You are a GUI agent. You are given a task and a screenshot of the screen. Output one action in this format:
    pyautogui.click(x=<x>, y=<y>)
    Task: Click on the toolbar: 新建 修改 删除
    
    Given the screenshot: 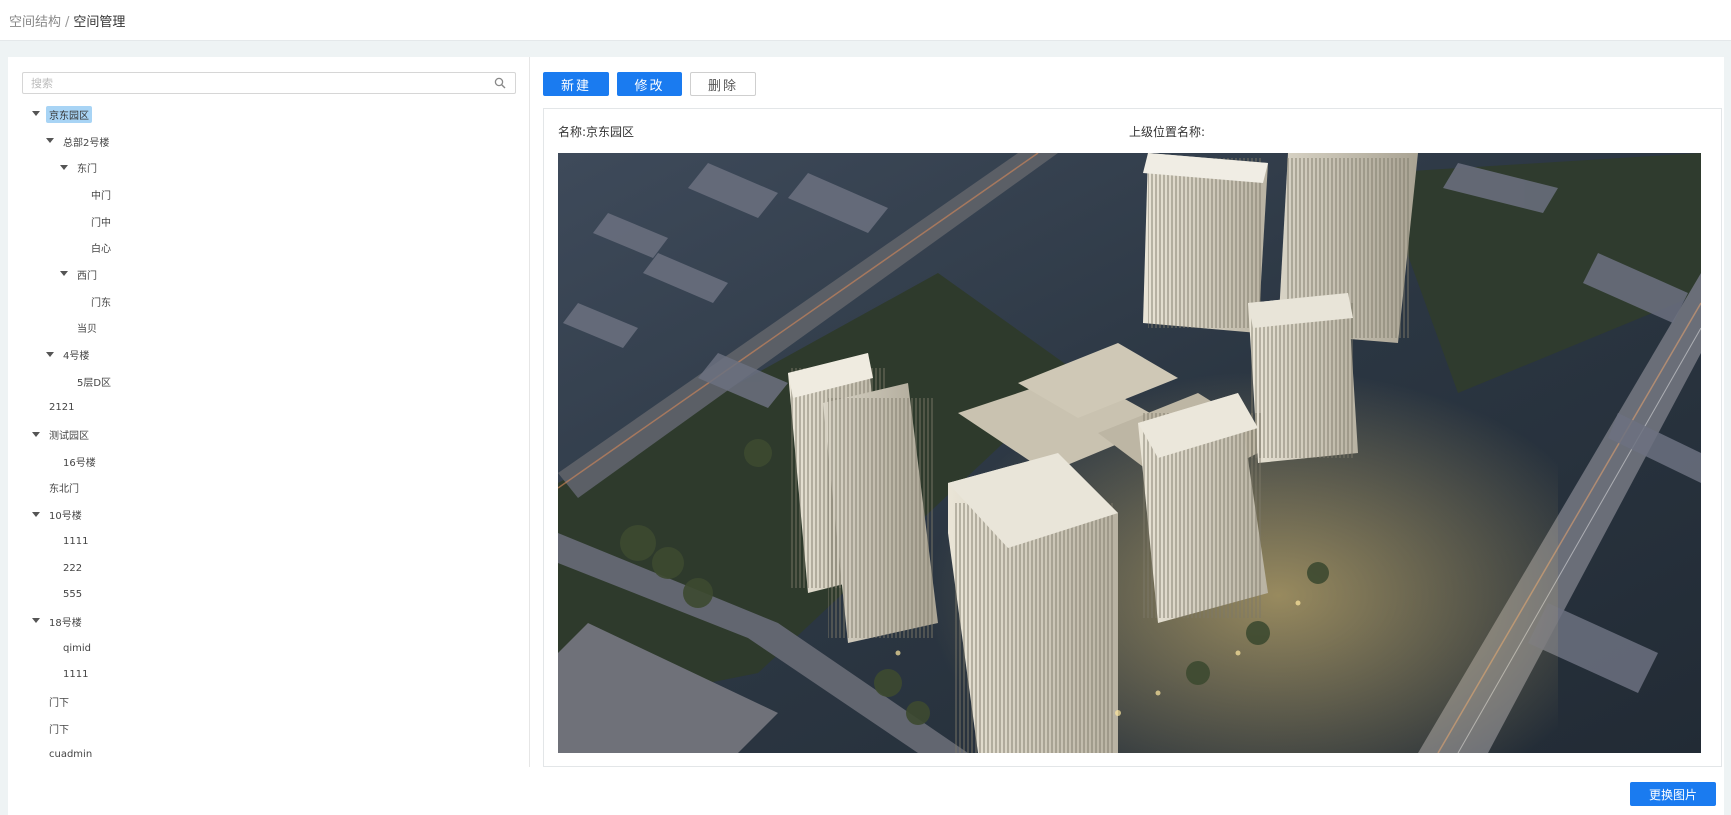 What is the action you would take?
    pyautogui.click(x=649, y=84)
    